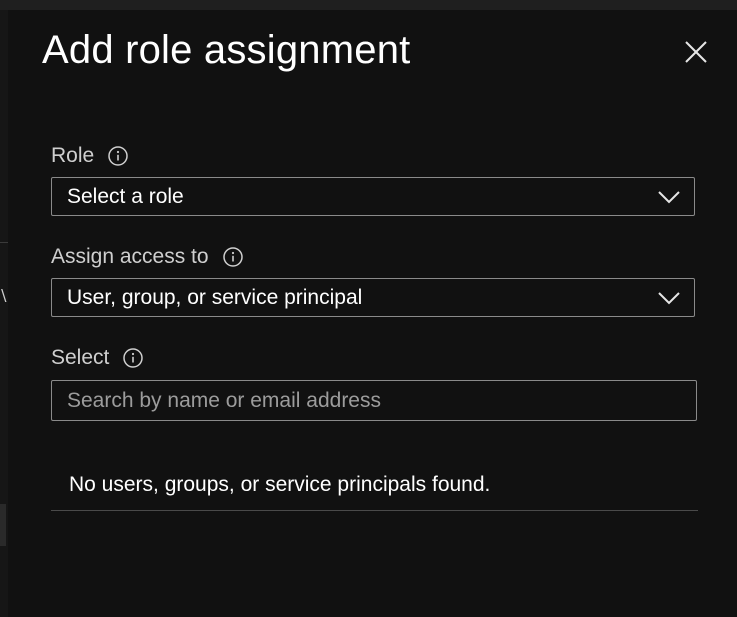  I want to click on select-label: Select, so click(80, 357).